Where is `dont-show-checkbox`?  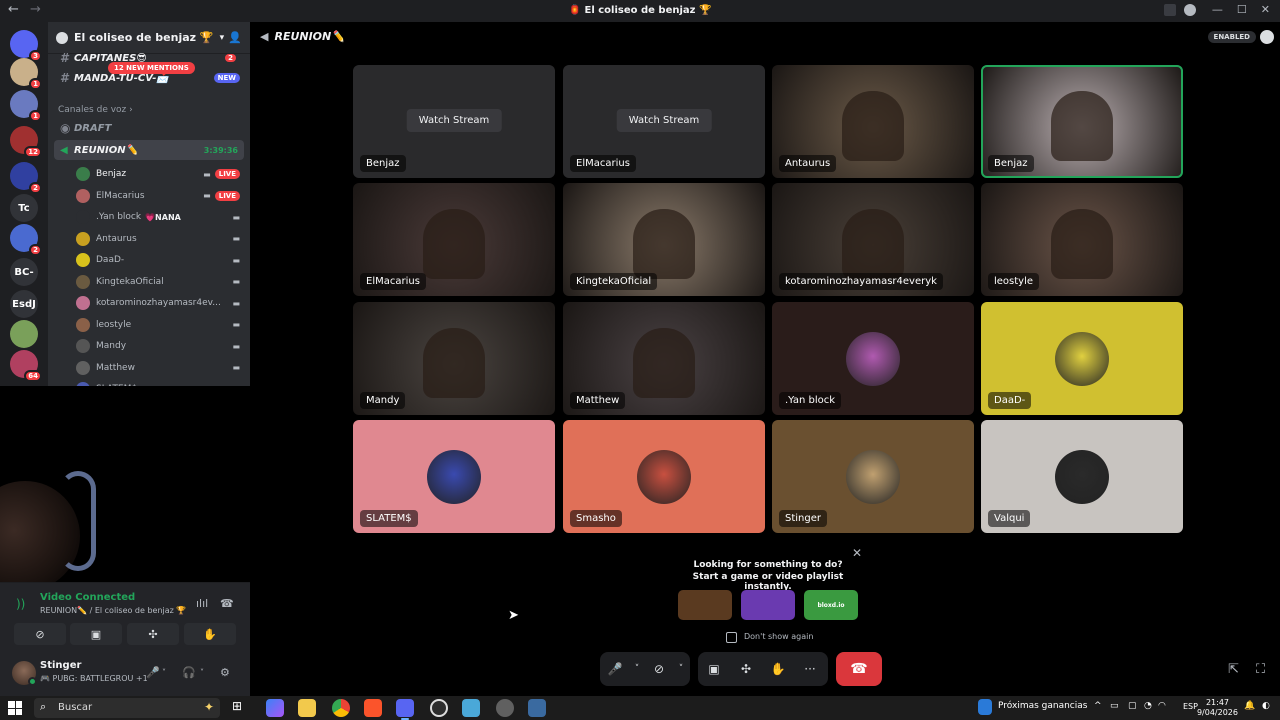
dont-show-checkbox is located at coordinates (731, 637).